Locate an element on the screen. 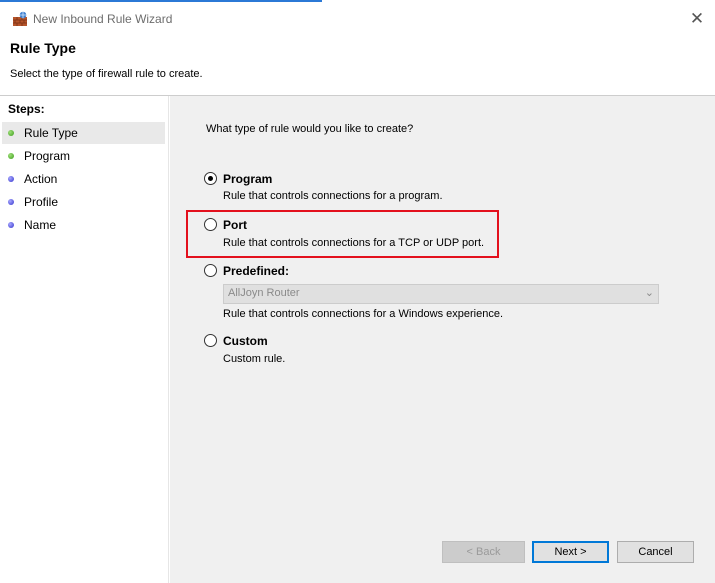  window-title: New Inbound Rule Wizard is located at coordinates (103, 19).